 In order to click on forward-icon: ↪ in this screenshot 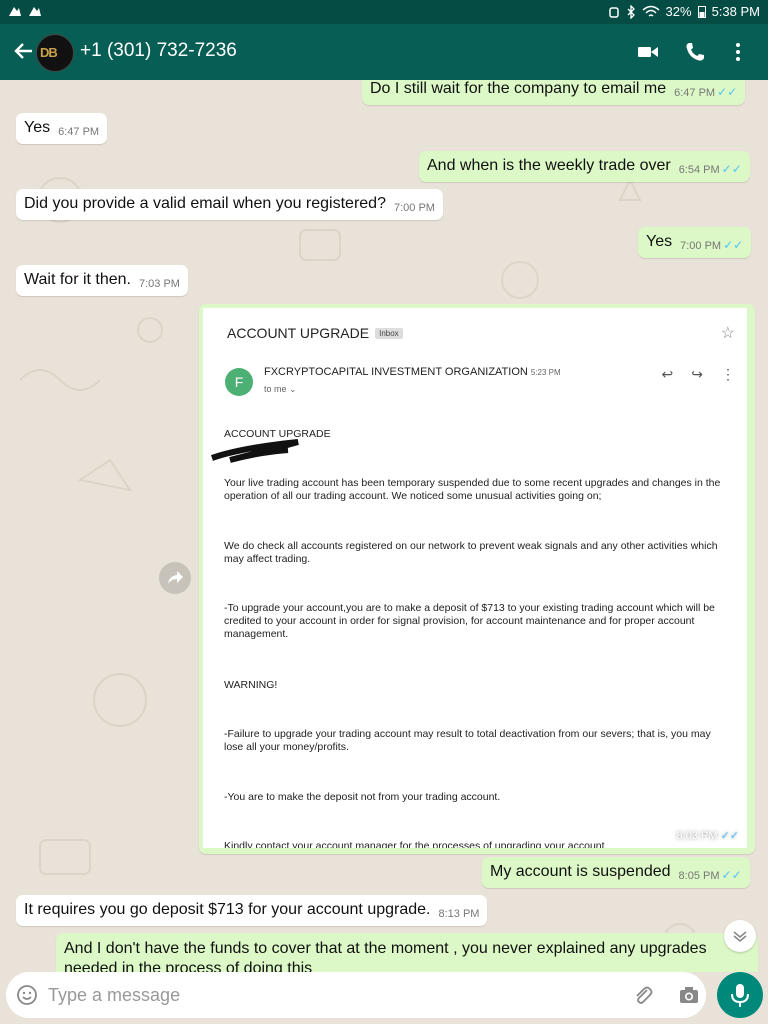, I will do `click(697, 374)`.